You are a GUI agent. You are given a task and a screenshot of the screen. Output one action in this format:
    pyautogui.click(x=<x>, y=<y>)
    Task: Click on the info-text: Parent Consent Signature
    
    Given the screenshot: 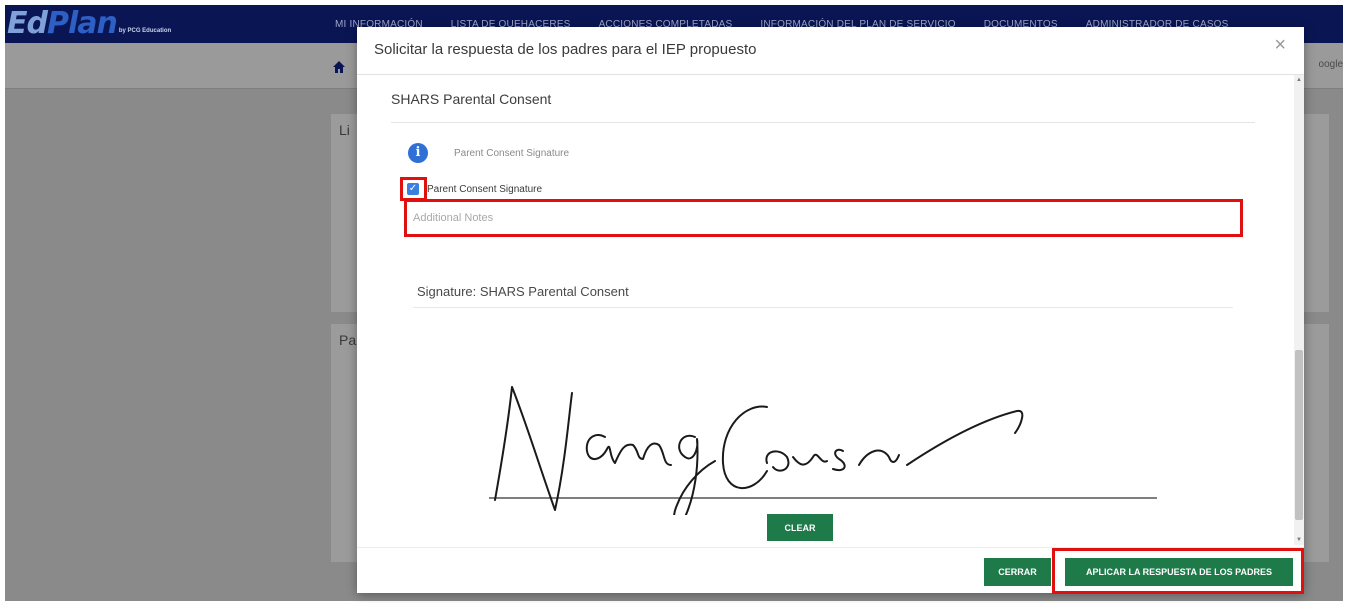 What is the action you would take?
    pyautogui.click(x=512, y=153)
    